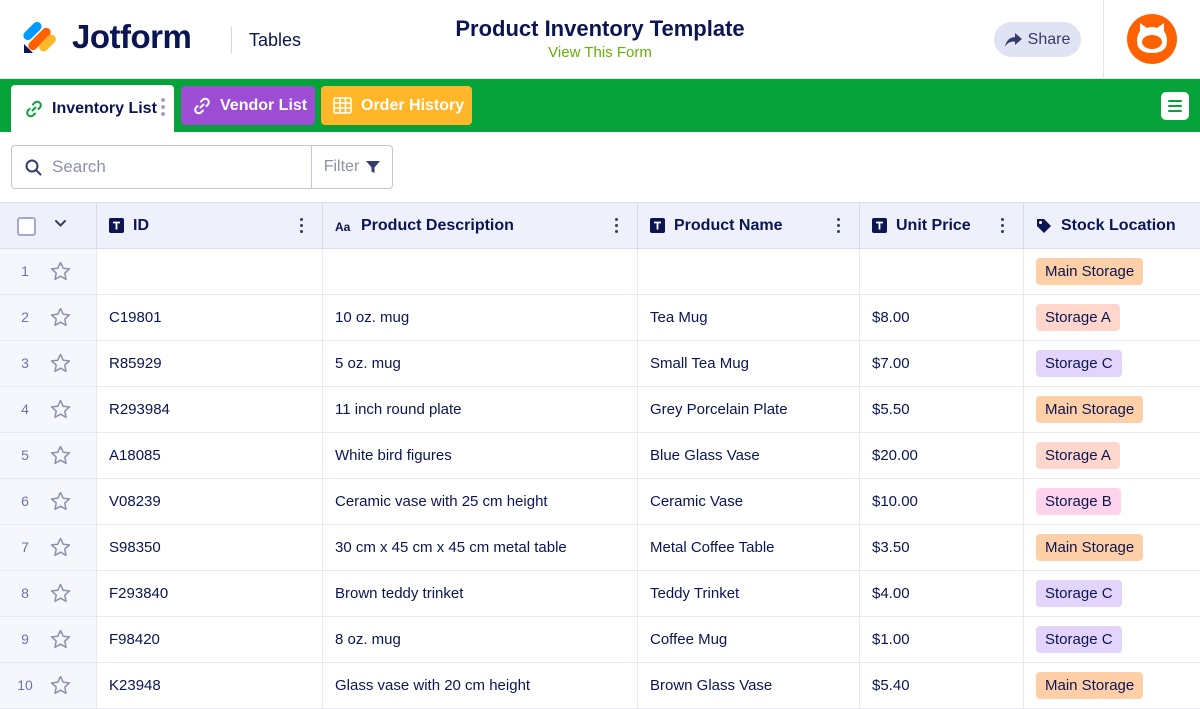 The width and height of the screenshot is (1200, 709). Describe the element at coordinates (942, 593) in the screenshot. I see `cell-price: $4.00` at that location.